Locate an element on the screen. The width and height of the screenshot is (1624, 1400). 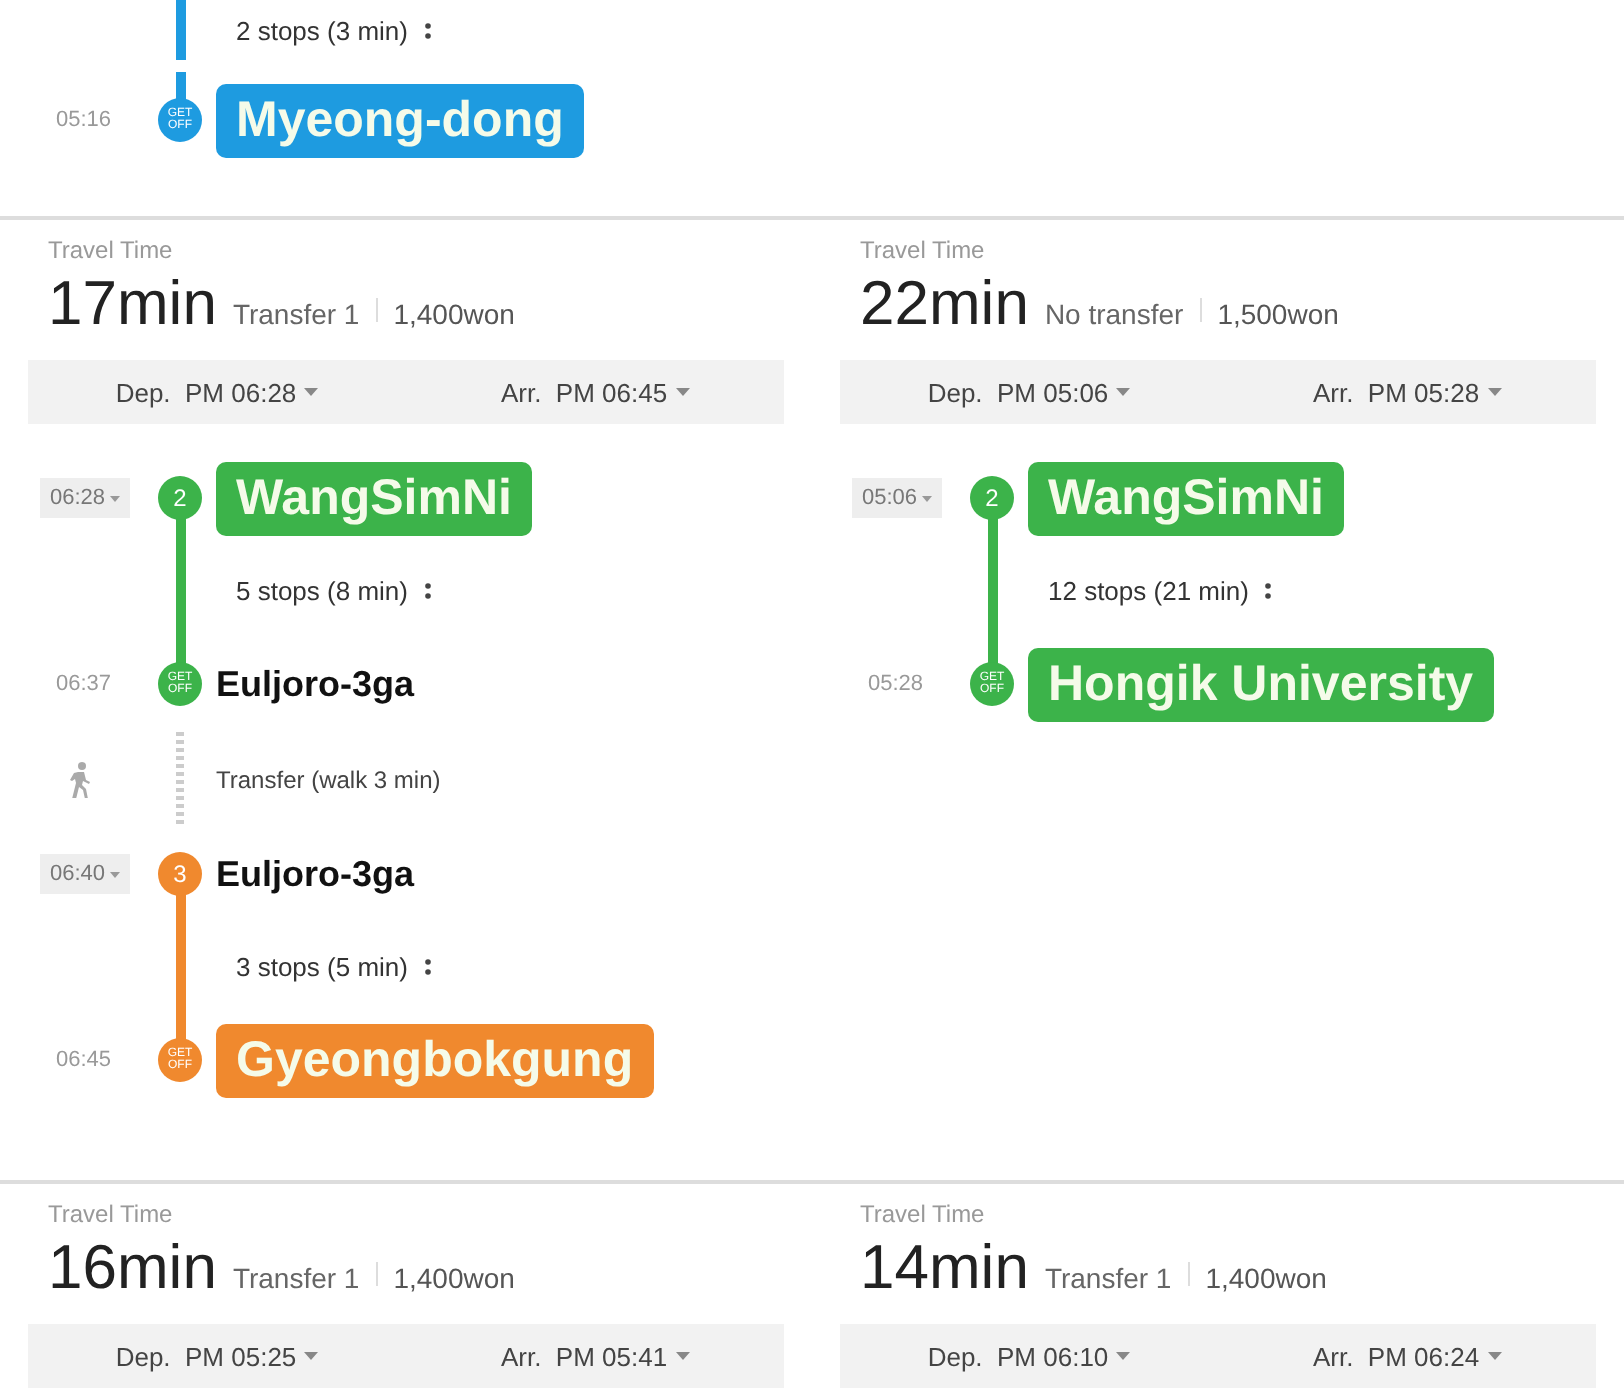
arrival-selector: Arr. PM 06:24 is located at coordinates (1407, 1356).